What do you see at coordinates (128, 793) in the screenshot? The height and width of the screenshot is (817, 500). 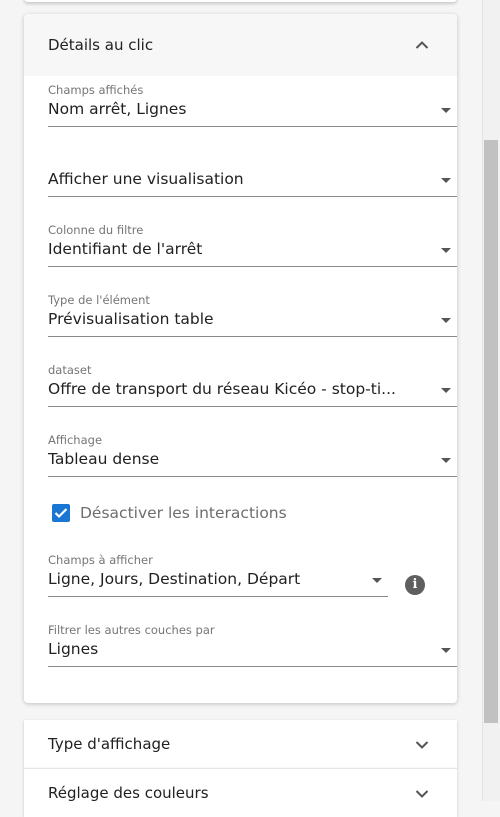 I see `section-title: Réglage des couleurs` at bounding box center [128, 793].